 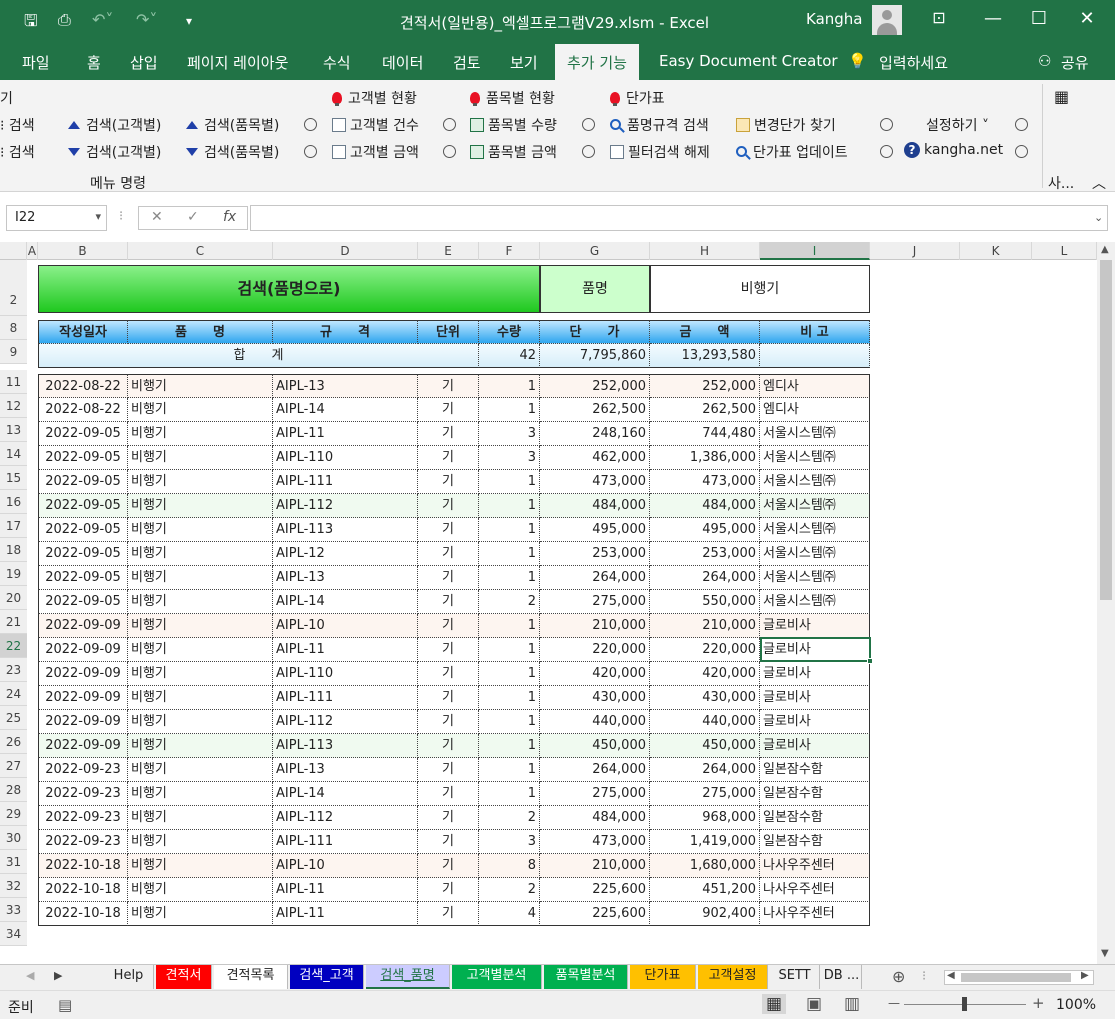 I want to click on table-cell: 275,000, so click(x=705, y=794).